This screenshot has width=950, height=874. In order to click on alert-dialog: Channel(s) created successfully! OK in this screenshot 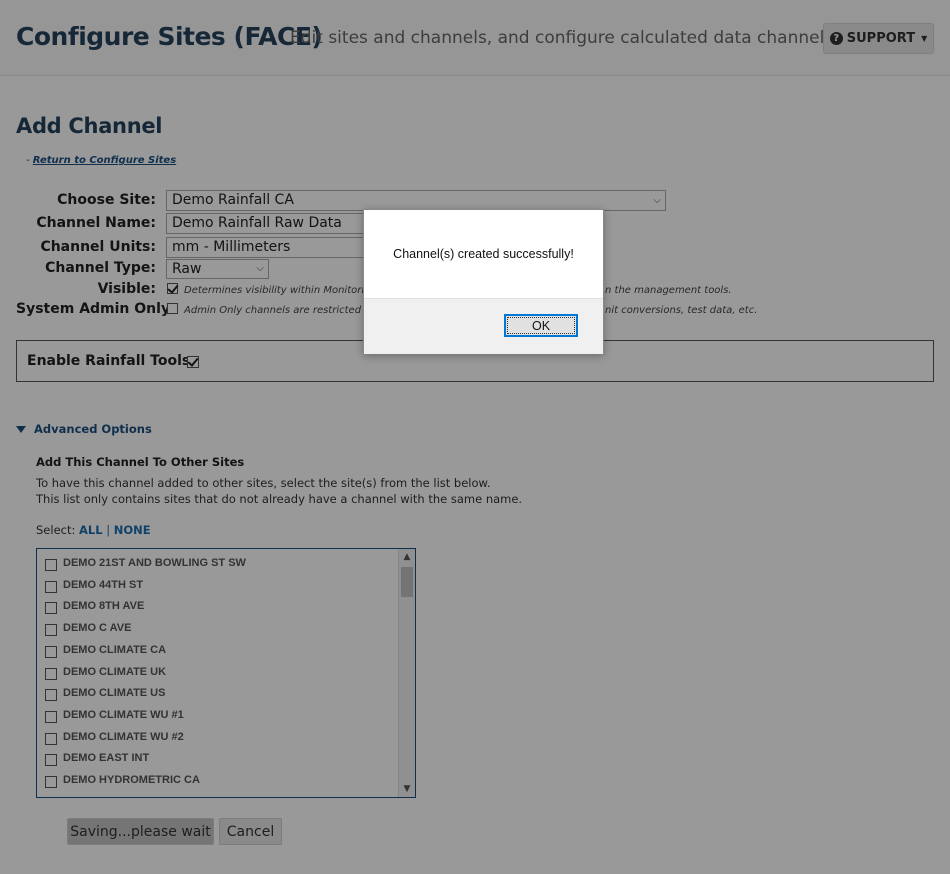, I will do `click(483, 281)`.